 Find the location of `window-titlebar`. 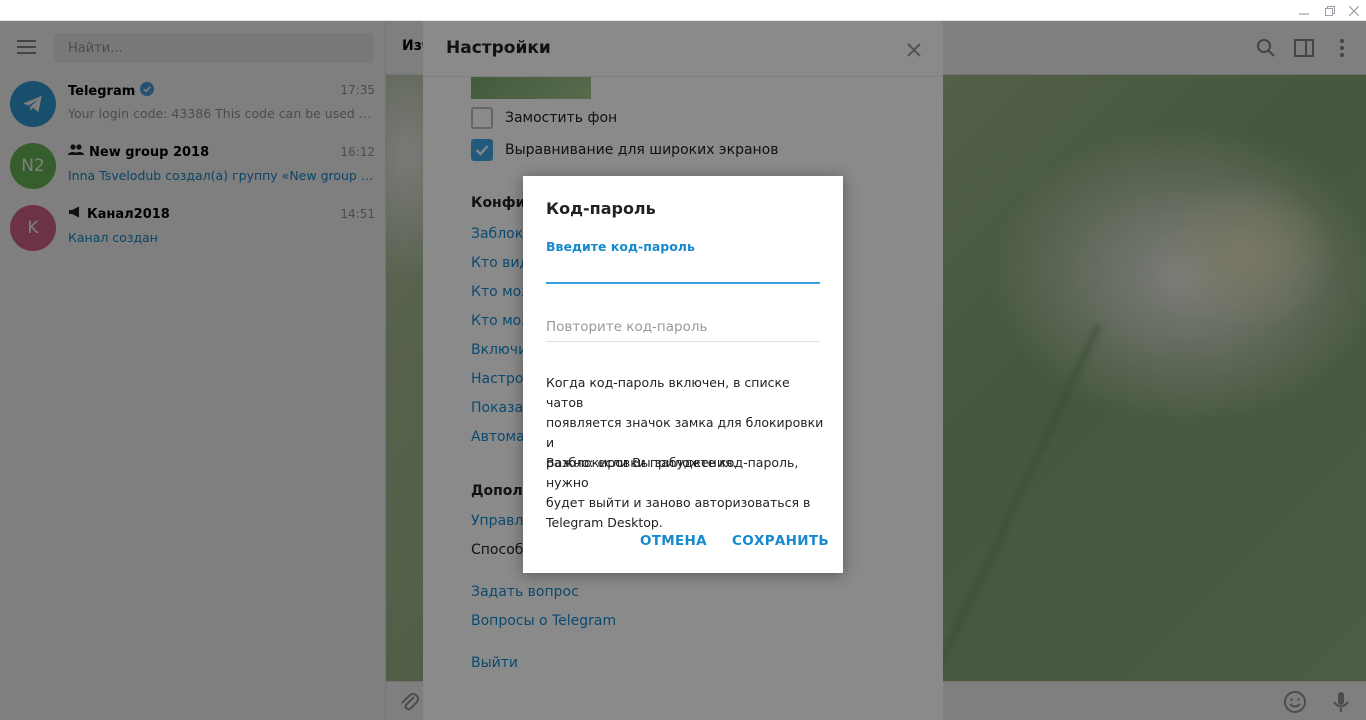

window-titlebar is located at coordinates (683, 10).